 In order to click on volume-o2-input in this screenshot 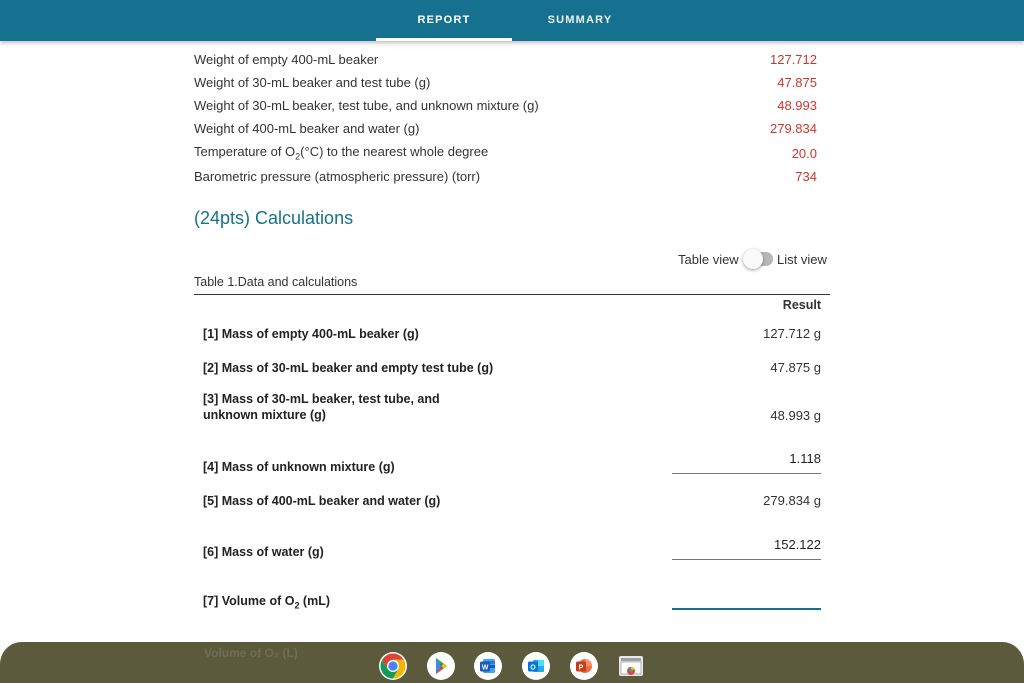, I will do `click(746, 598)`.